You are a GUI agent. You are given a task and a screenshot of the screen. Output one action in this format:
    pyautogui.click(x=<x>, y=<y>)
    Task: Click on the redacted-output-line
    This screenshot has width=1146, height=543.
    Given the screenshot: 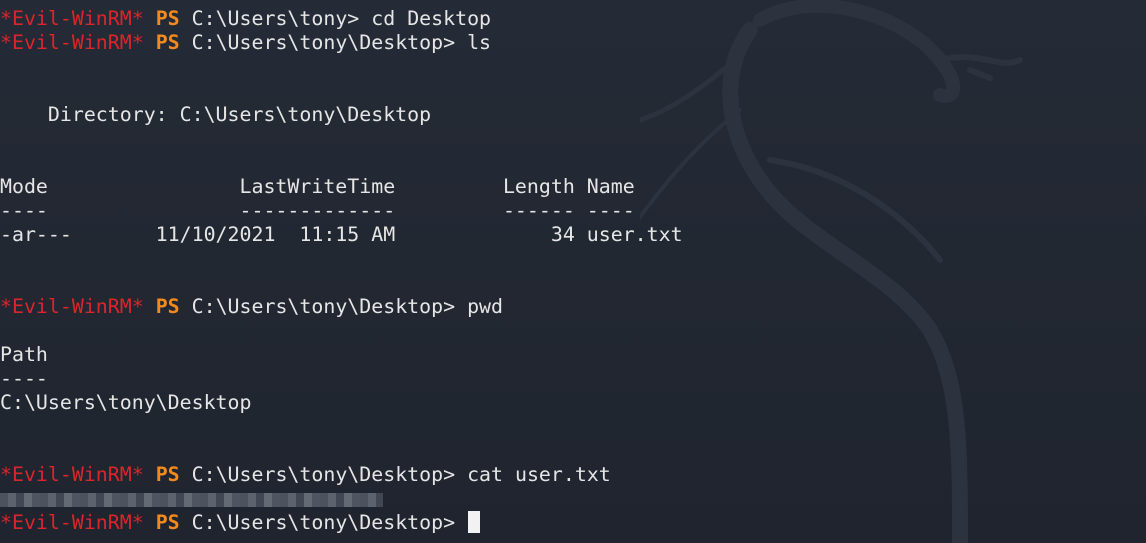 What is the action you would take?
    pyautogui.click(x=341, y=499)
    